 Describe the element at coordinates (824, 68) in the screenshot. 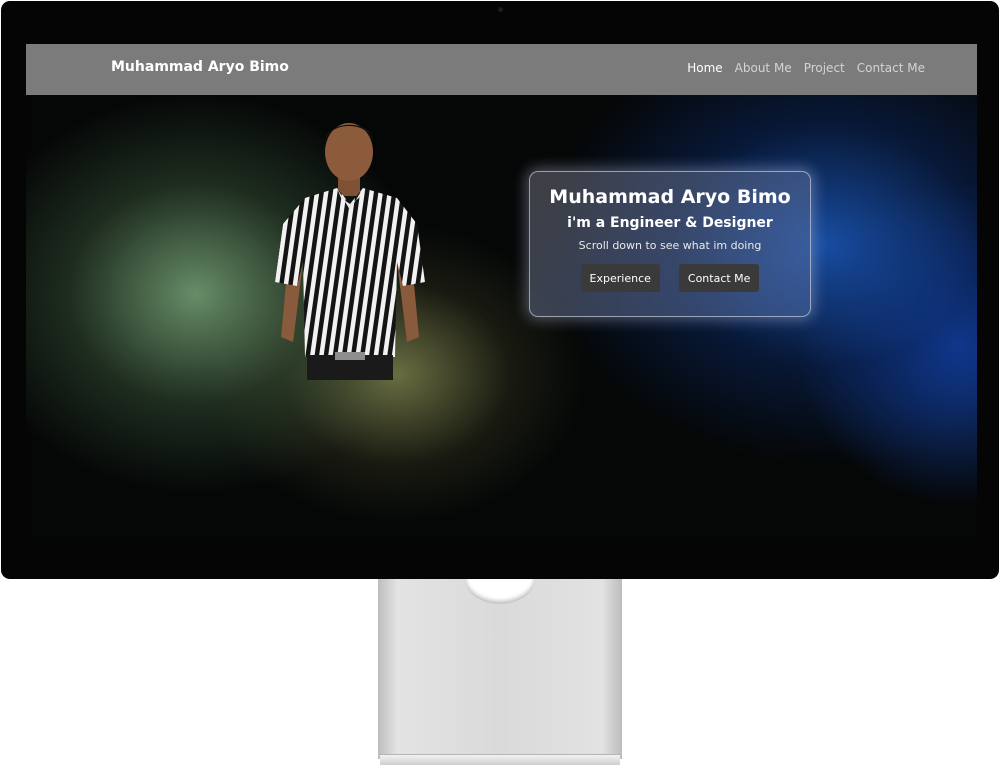

I see `nav-link-project: Project` at that location.